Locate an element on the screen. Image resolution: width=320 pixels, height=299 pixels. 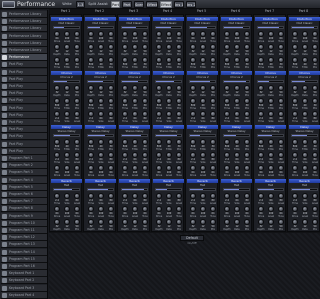
toolbar-button-6: Effect 1 is located at coordinates (152, 4).